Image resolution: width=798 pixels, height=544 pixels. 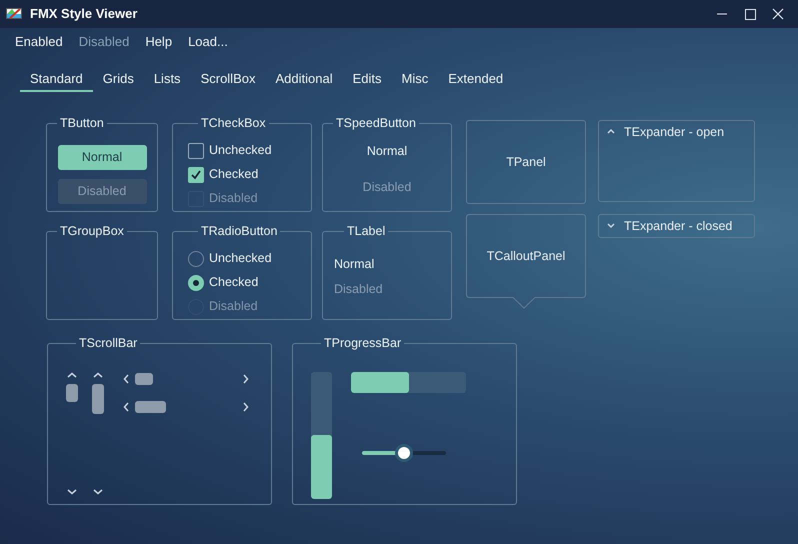 What do you see at coordinates (14, 14) in the screenshot?
I see `app-icon` at bounding box center [14, 14].